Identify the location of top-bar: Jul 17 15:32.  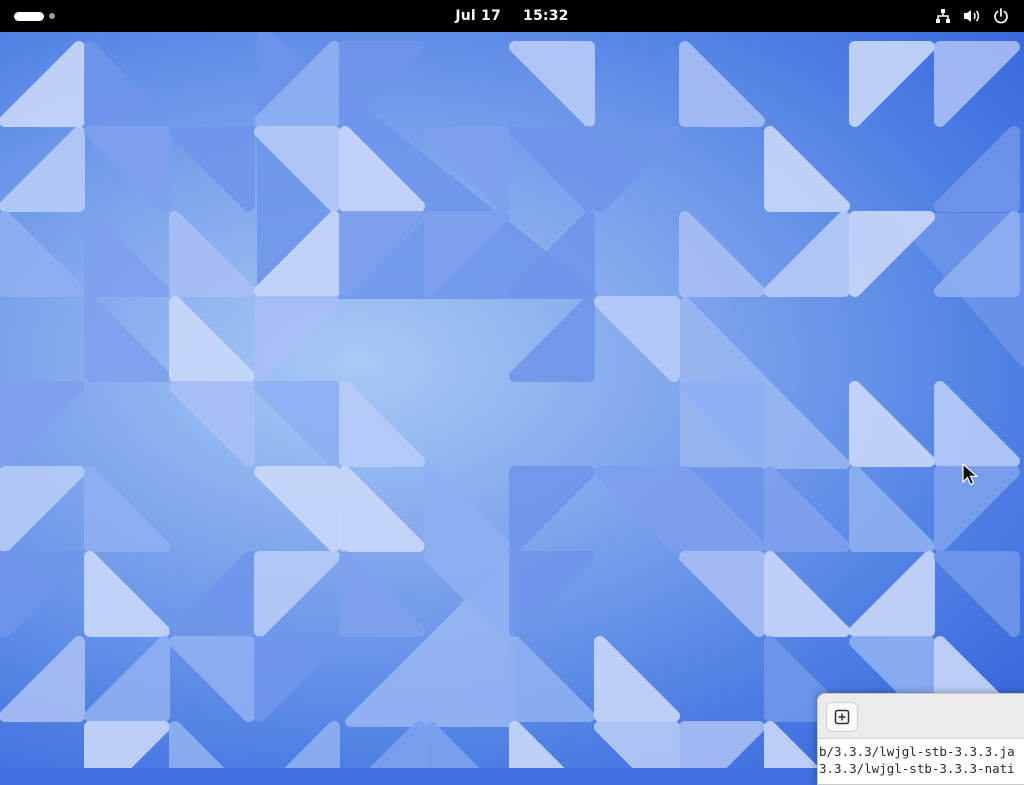
(512, 16).